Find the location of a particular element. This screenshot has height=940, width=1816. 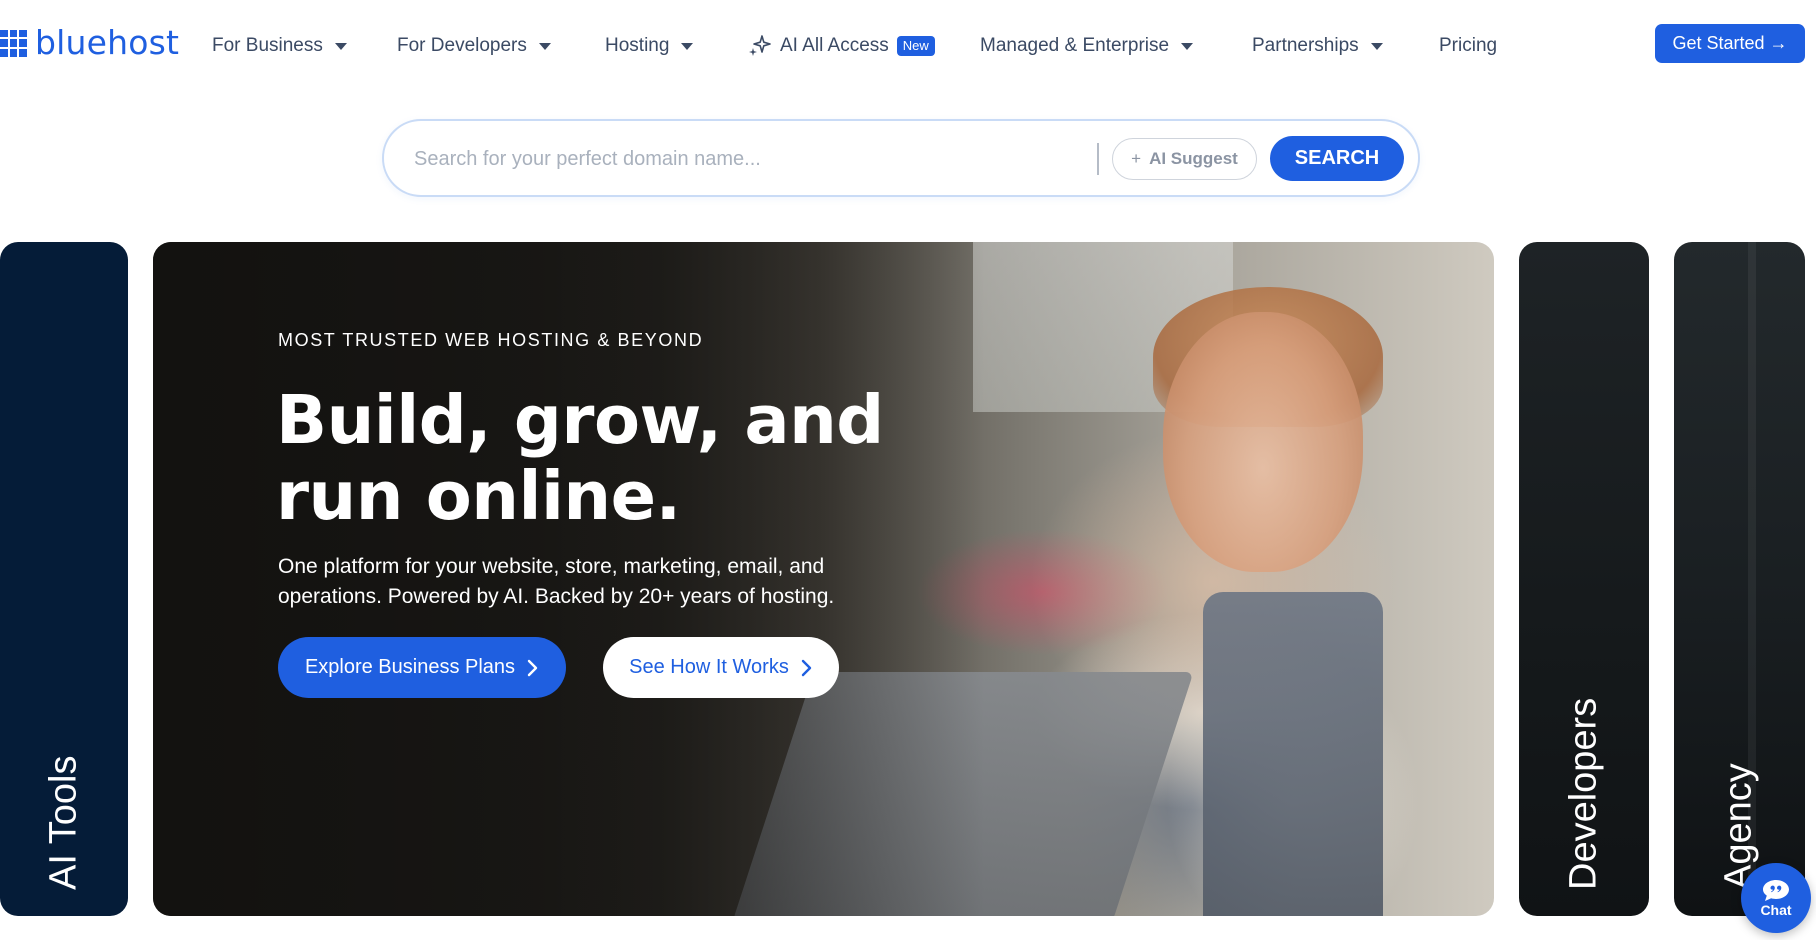

logo-text: bluehost is located at coordinates (107, 42).